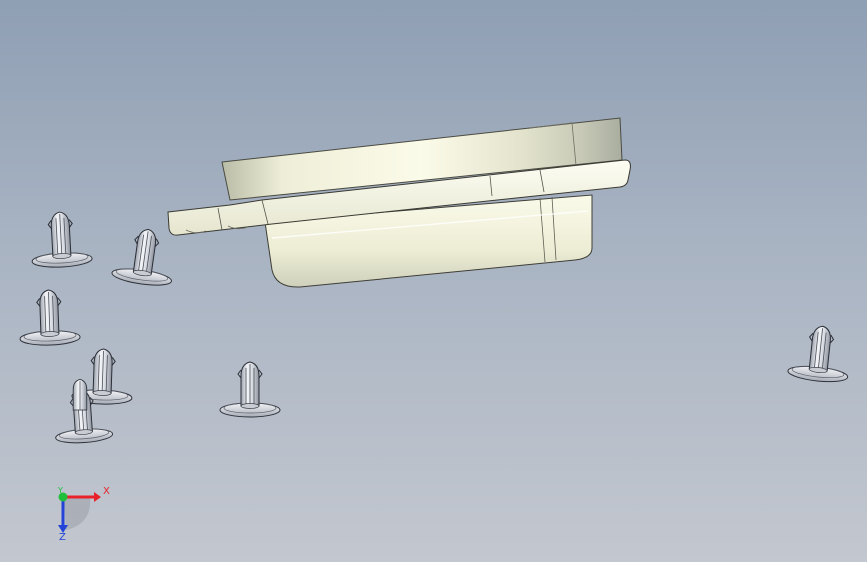  What do you see at coordinates (97, 497) in the screenshot?
I see `x-axis-arrowhead` at bounding box center [97, 497].